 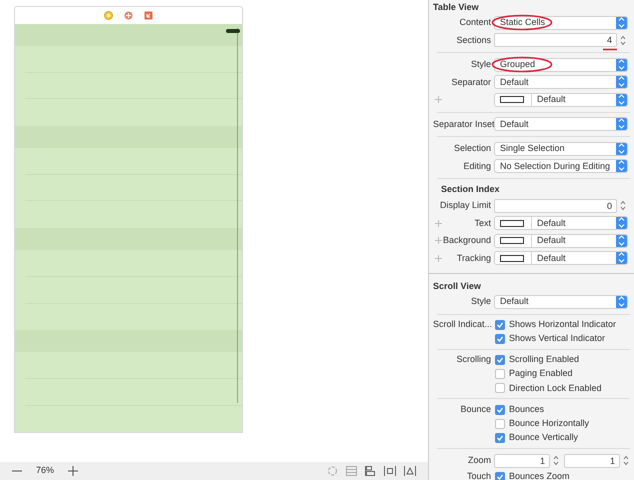 What do you see at coordinates (549, 423) in the screenshot?
I see `checkbox-label: Bounce Horizontally` at bounding box center [549, 423].